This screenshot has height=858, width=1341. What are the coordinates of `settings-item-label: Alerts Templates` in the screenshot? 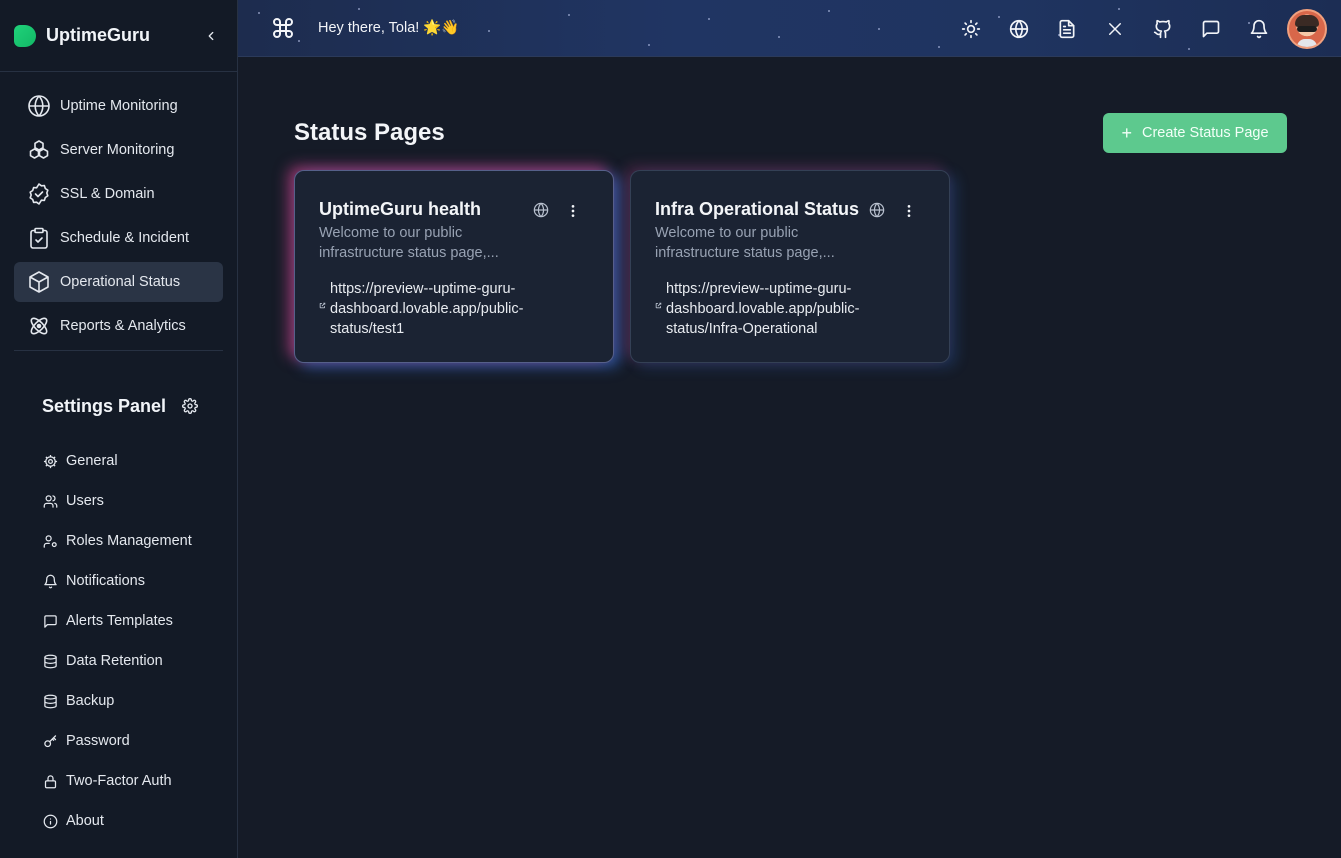 It's located at (119, 621).